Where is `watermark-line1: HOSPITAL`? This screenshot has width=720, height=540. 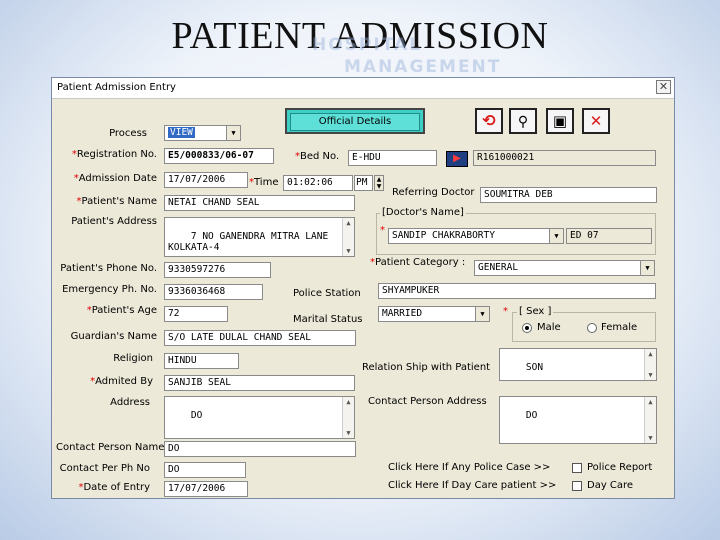 watermark-line1: HOSPITAL is located at coordinates (367, 45).